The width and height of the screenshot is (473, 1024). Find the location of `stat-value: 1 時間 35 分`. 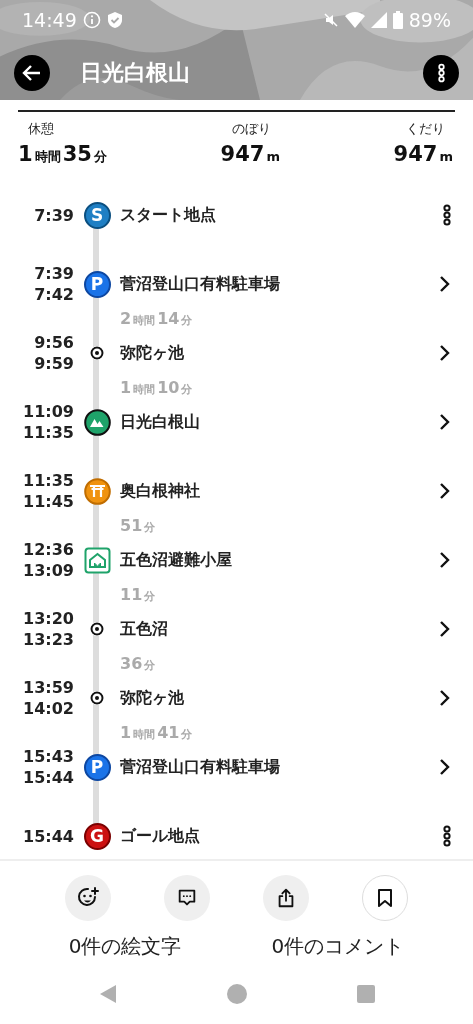

stat-value: 1 時間 35 分 is located at coordinates (63, 154).